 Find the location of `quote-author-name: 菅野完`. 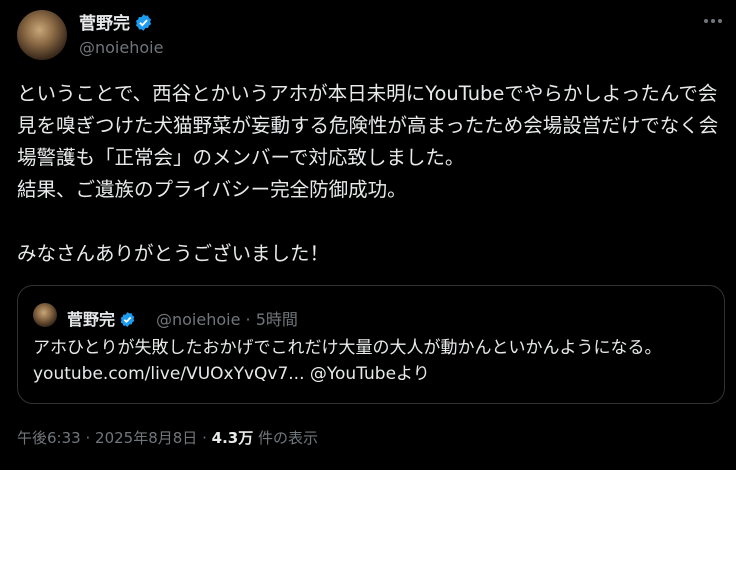

quote-author-name: 菅野完 is located at coordinates (101, 319).